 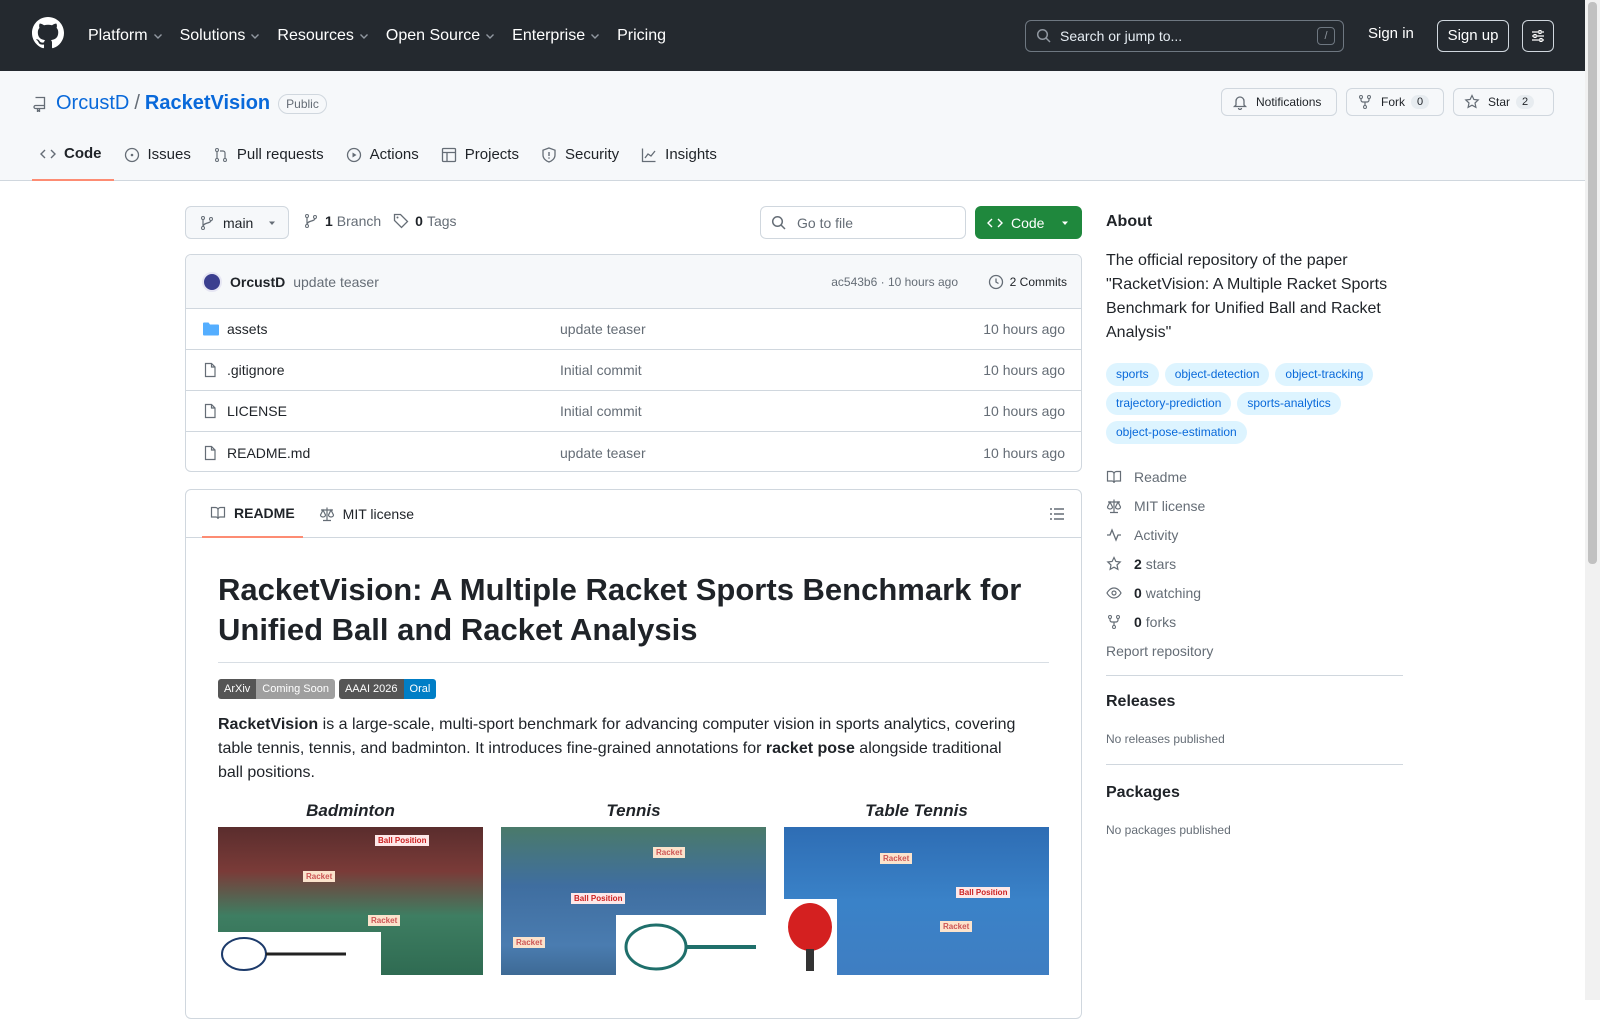 I want to click on tab-readme: README, so click(x=252, y=514).